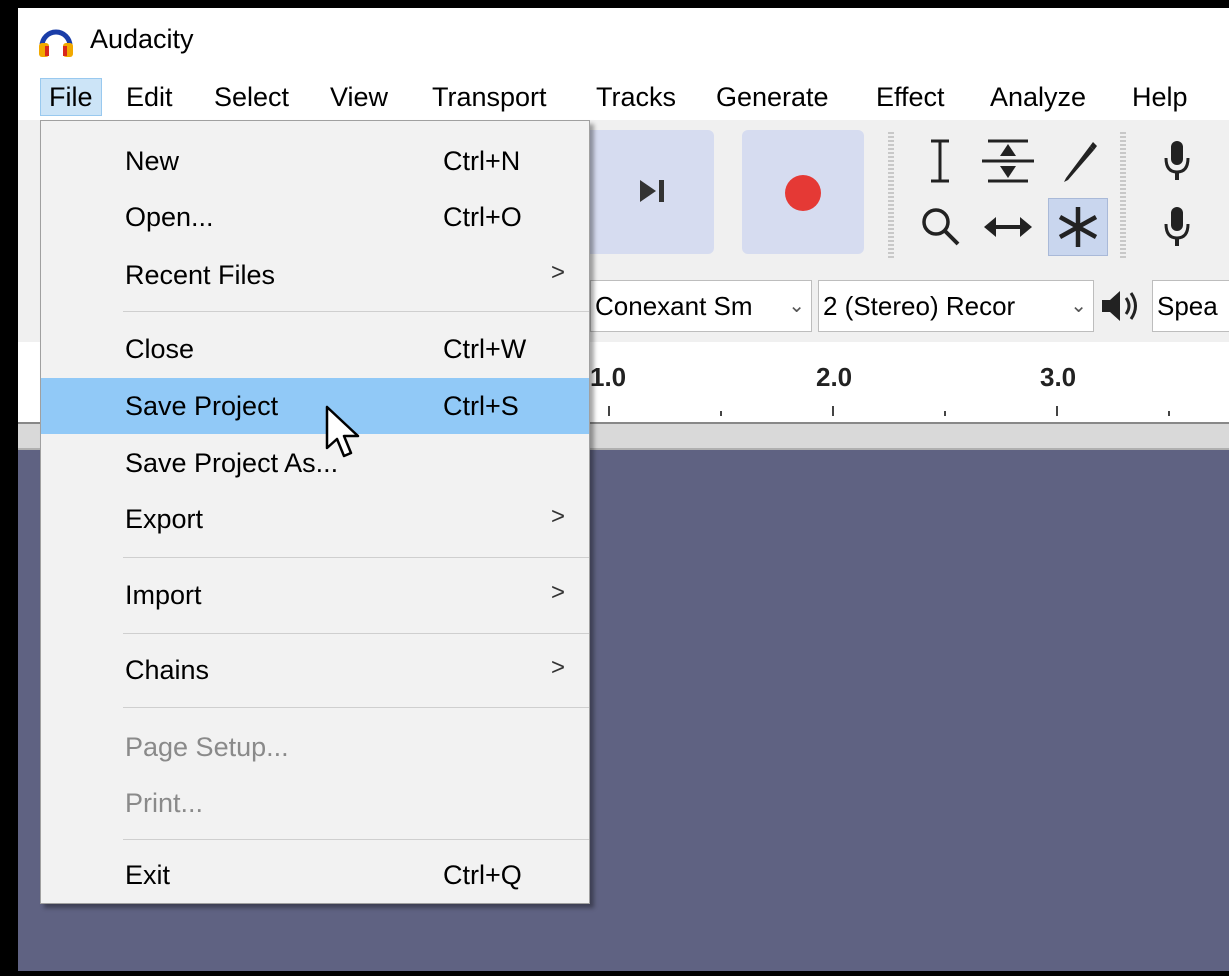 Image resolution: width=1229 pixels, height=976 pixels. What do you see at coordinates (164, 519) in the screenshot?
I see `menu-item-label: Export` at bounding box center [164, 519].